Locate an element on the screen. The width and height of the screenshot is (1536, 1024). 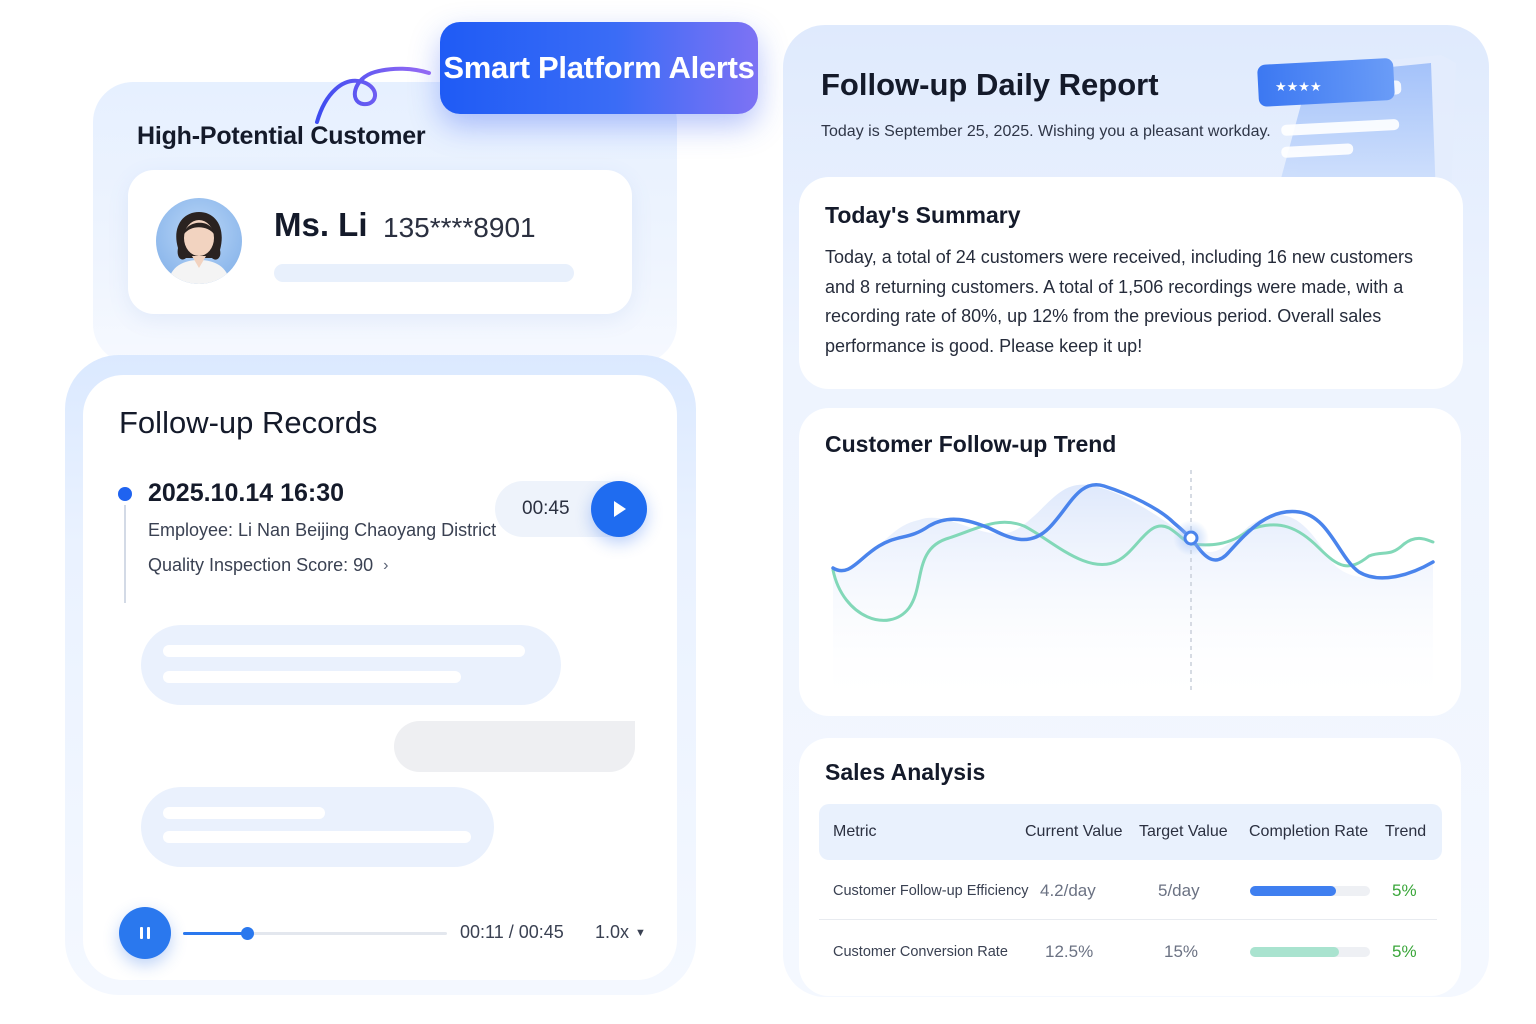
row-metric: Customer Follow-up Efficiency is located at coordinates (931, 891).